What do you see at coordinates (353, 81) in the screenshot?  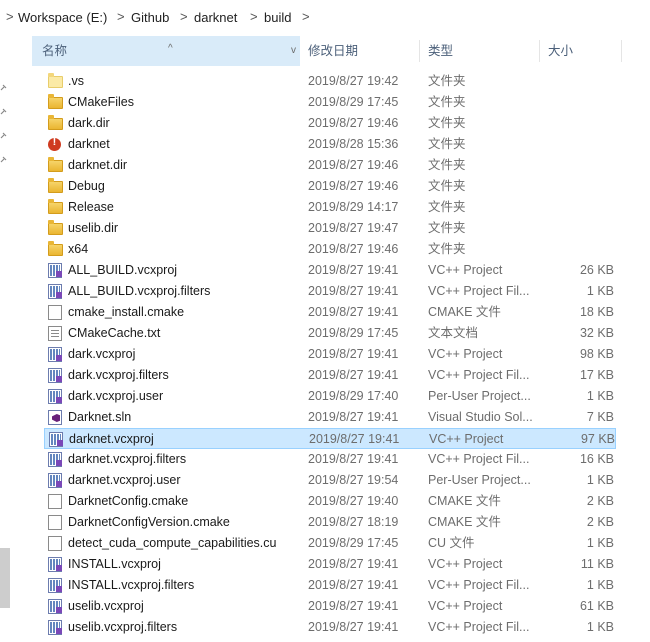 I see `file-modified-date: 2019/8/27 19:42` at bounding box center [353, 81].